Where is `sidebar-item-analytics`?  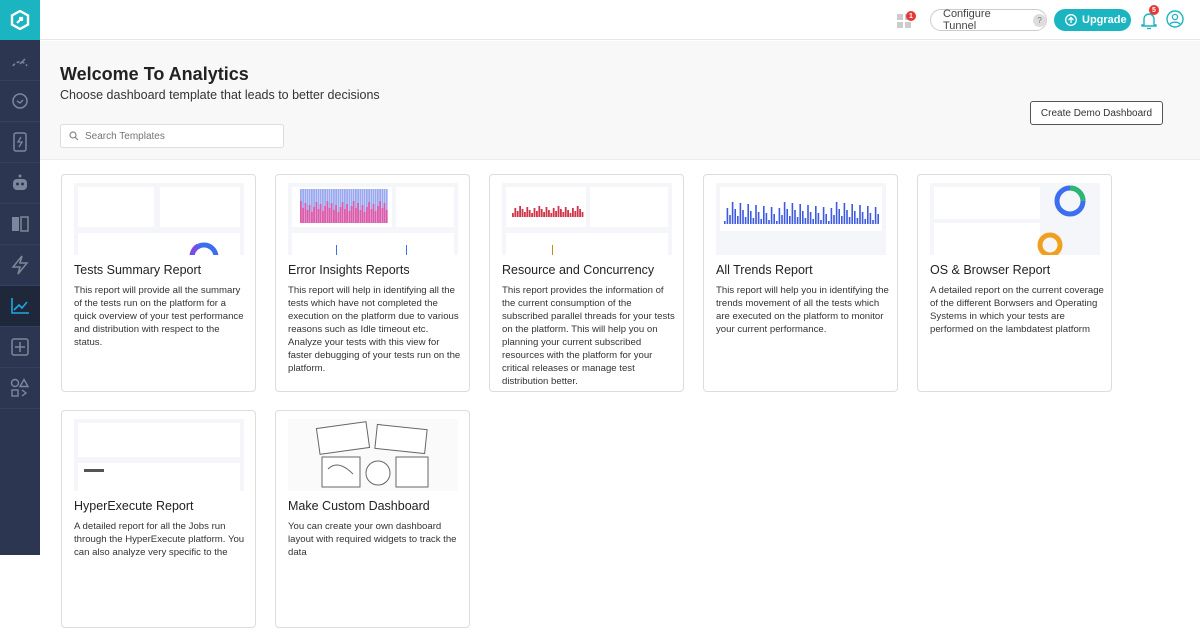
sidebar-item-analytics is located at coordinates (20, 306).